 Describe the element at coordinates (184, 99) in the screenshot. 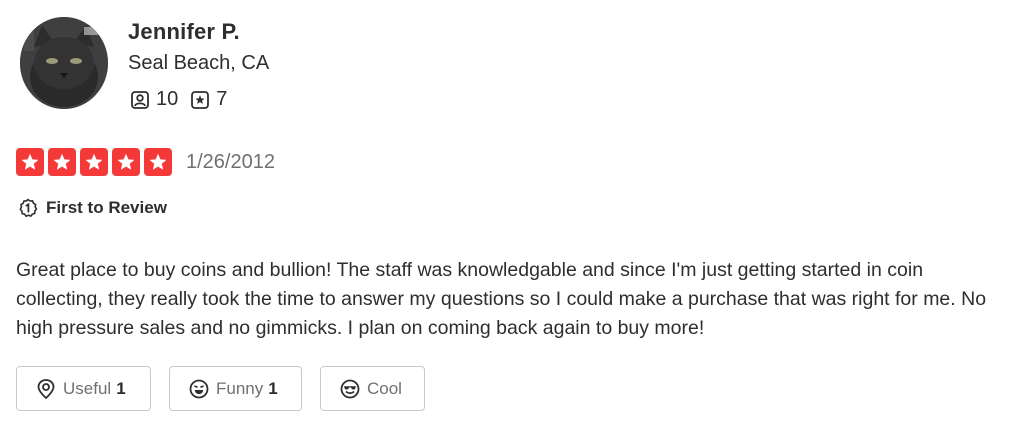

I see `user-stats: 10 7` at that location.